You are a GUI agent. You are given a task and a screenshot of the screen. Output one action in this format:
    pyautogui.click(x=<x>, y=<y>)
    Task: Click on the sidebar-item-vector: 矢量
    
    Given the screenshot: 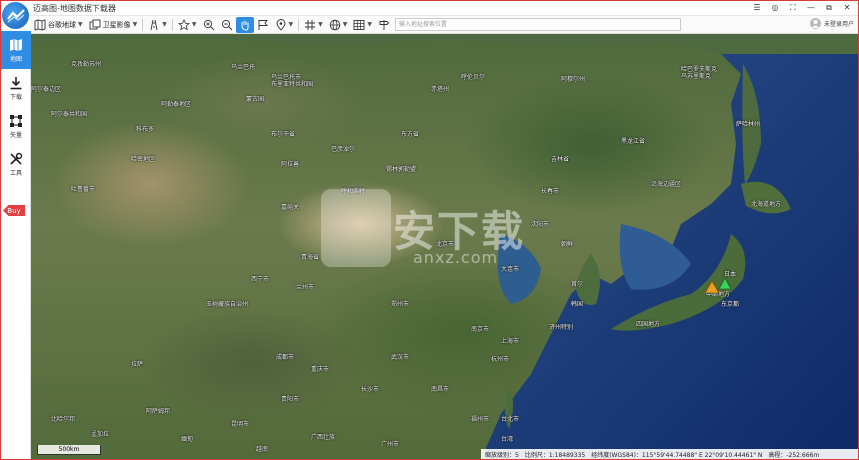 What is the action you would take?
    pyautogui.click(x=16, y=126)
    